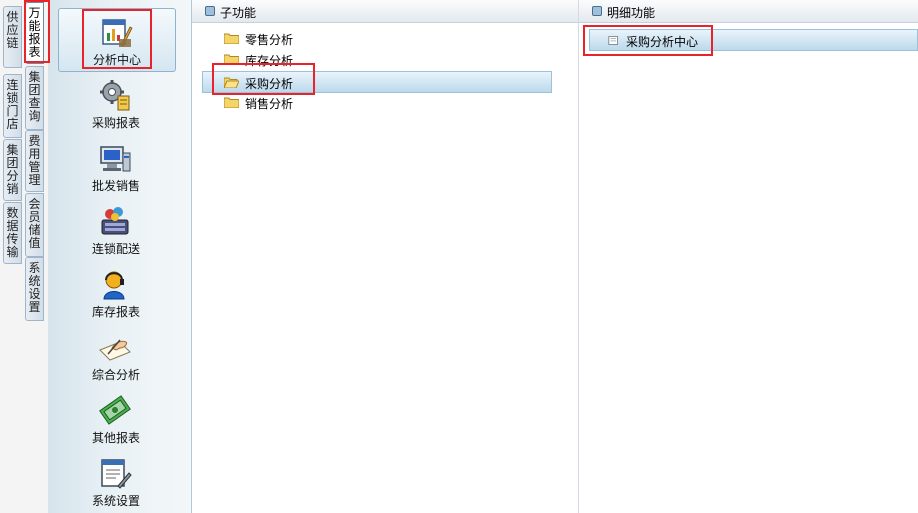  What do you see at coordinates (269, 40) in the screenshot?
I see `tree-item-label: 零售分析` at bounding box center [269, 40].